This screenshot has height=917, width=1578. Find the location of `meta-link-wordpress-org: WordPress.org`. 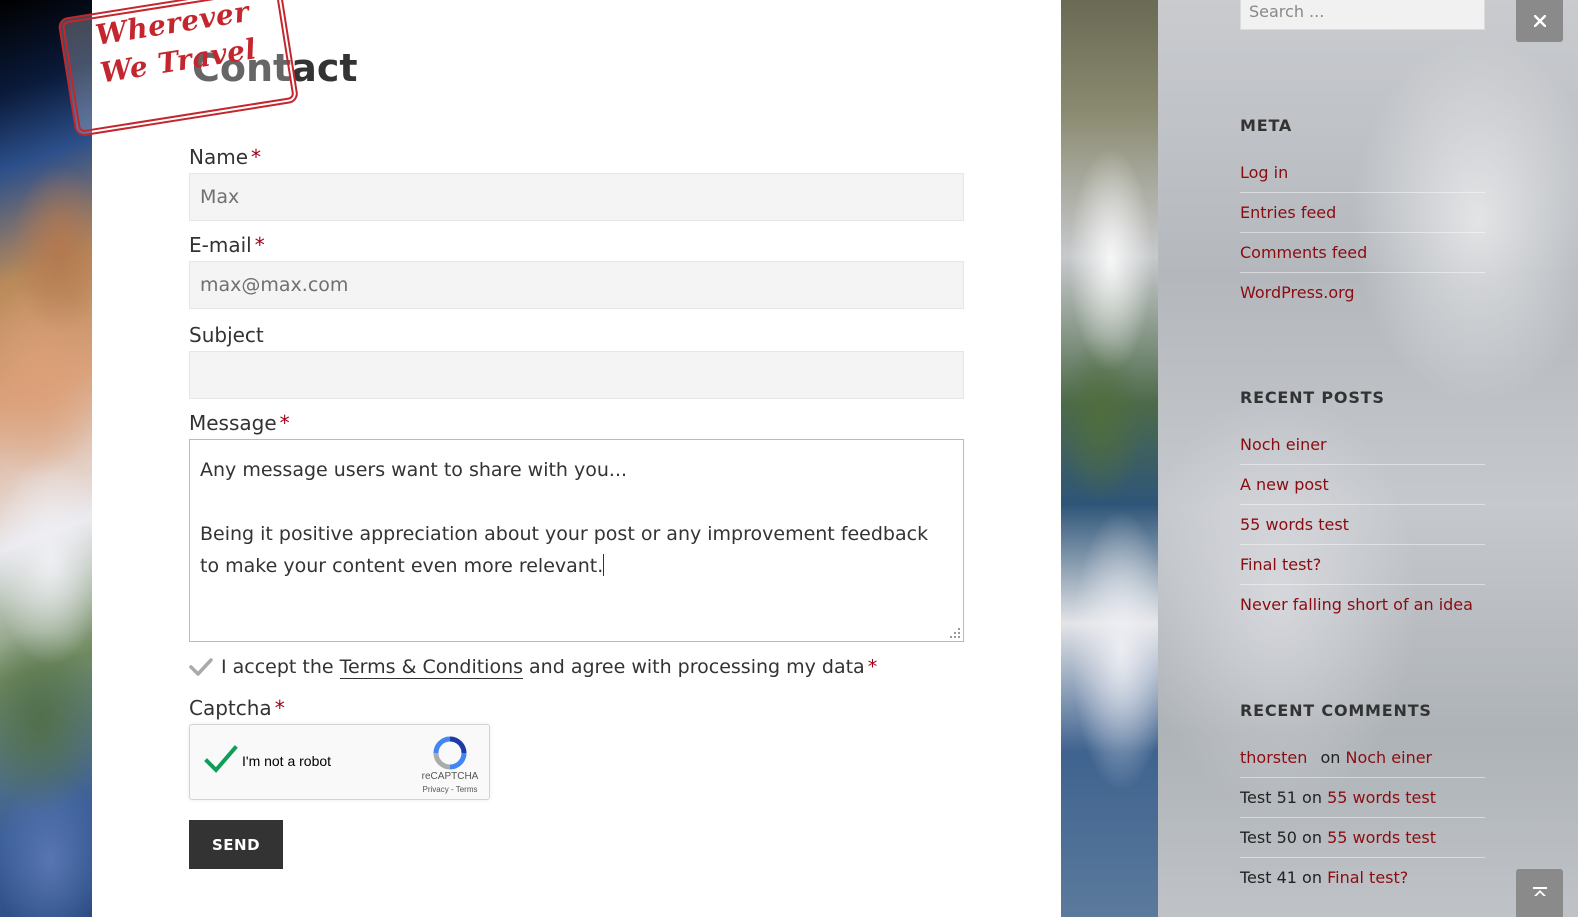

meta-link-wordpress-org: WordPress.org is located at coordinates (1297, 292).